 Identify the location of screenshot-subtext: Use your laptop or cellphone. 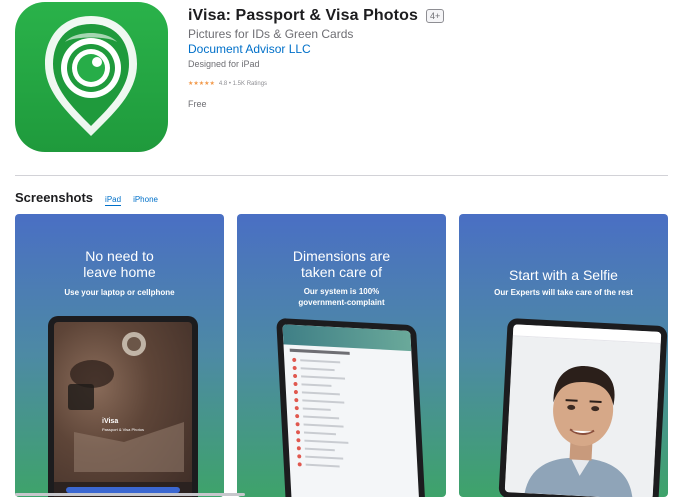
(119, 292).